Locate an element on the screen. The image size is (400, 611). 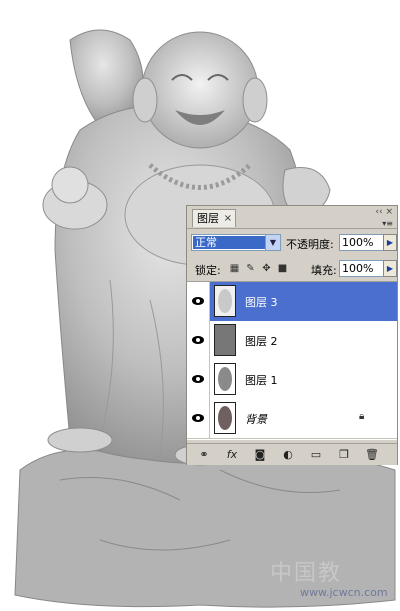
link-layers-icon: ⚭ is located at coordinates (204, 454).